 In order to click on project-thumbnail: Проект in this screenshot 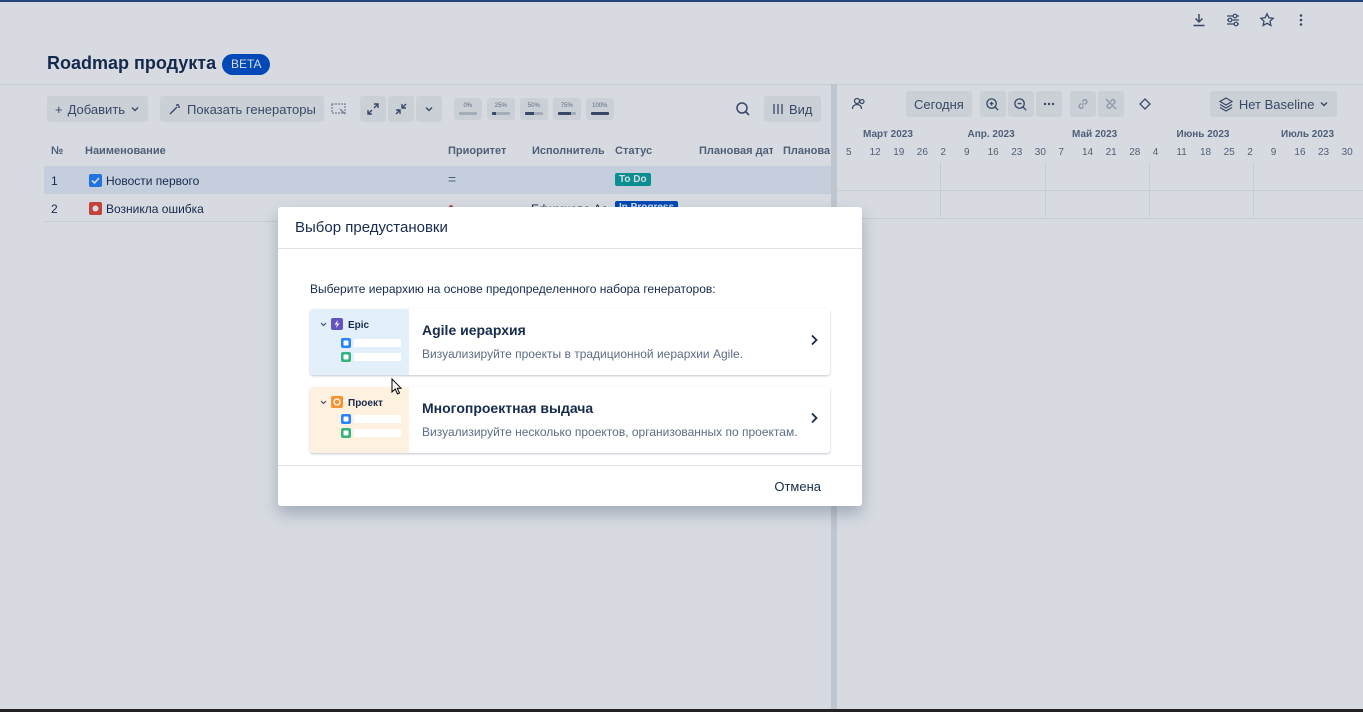, I will do `click(359, 420)`.